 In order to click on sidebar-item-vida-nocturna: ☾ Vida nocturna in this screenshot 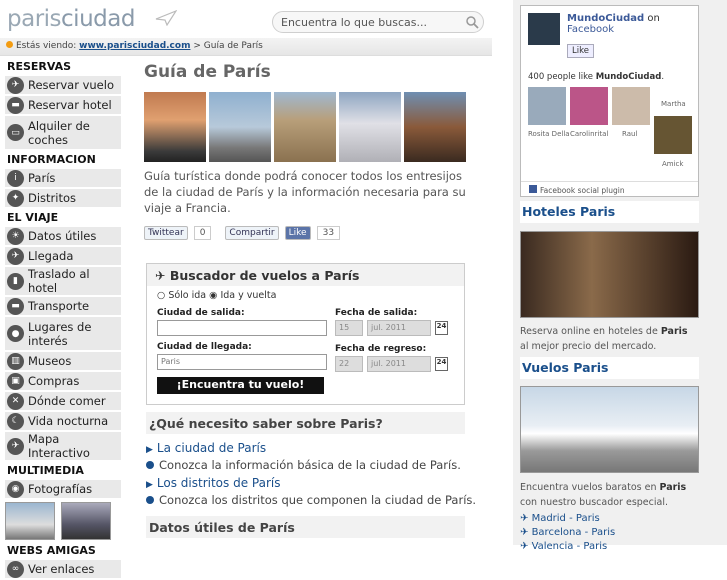, I will do `click(63, 421)`.